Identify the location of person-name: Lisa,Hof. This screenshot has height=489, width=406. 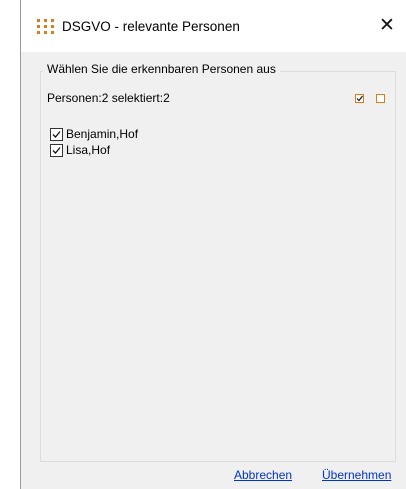
(88, 150).